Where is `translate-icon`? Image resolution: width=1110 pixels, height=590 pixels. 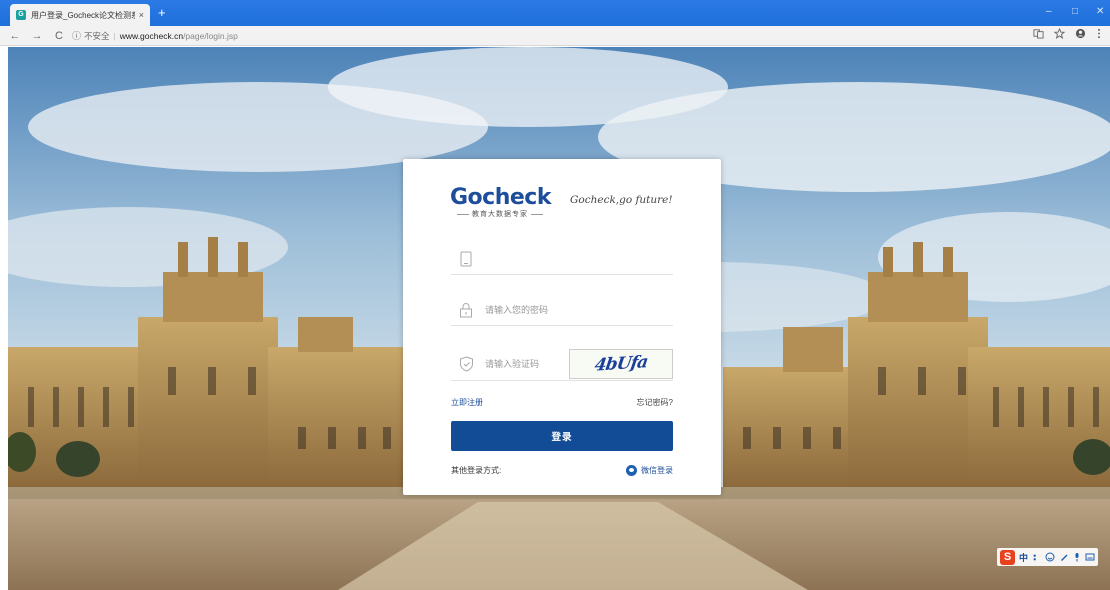 translate-icon is located at coordinates (1038, 33).